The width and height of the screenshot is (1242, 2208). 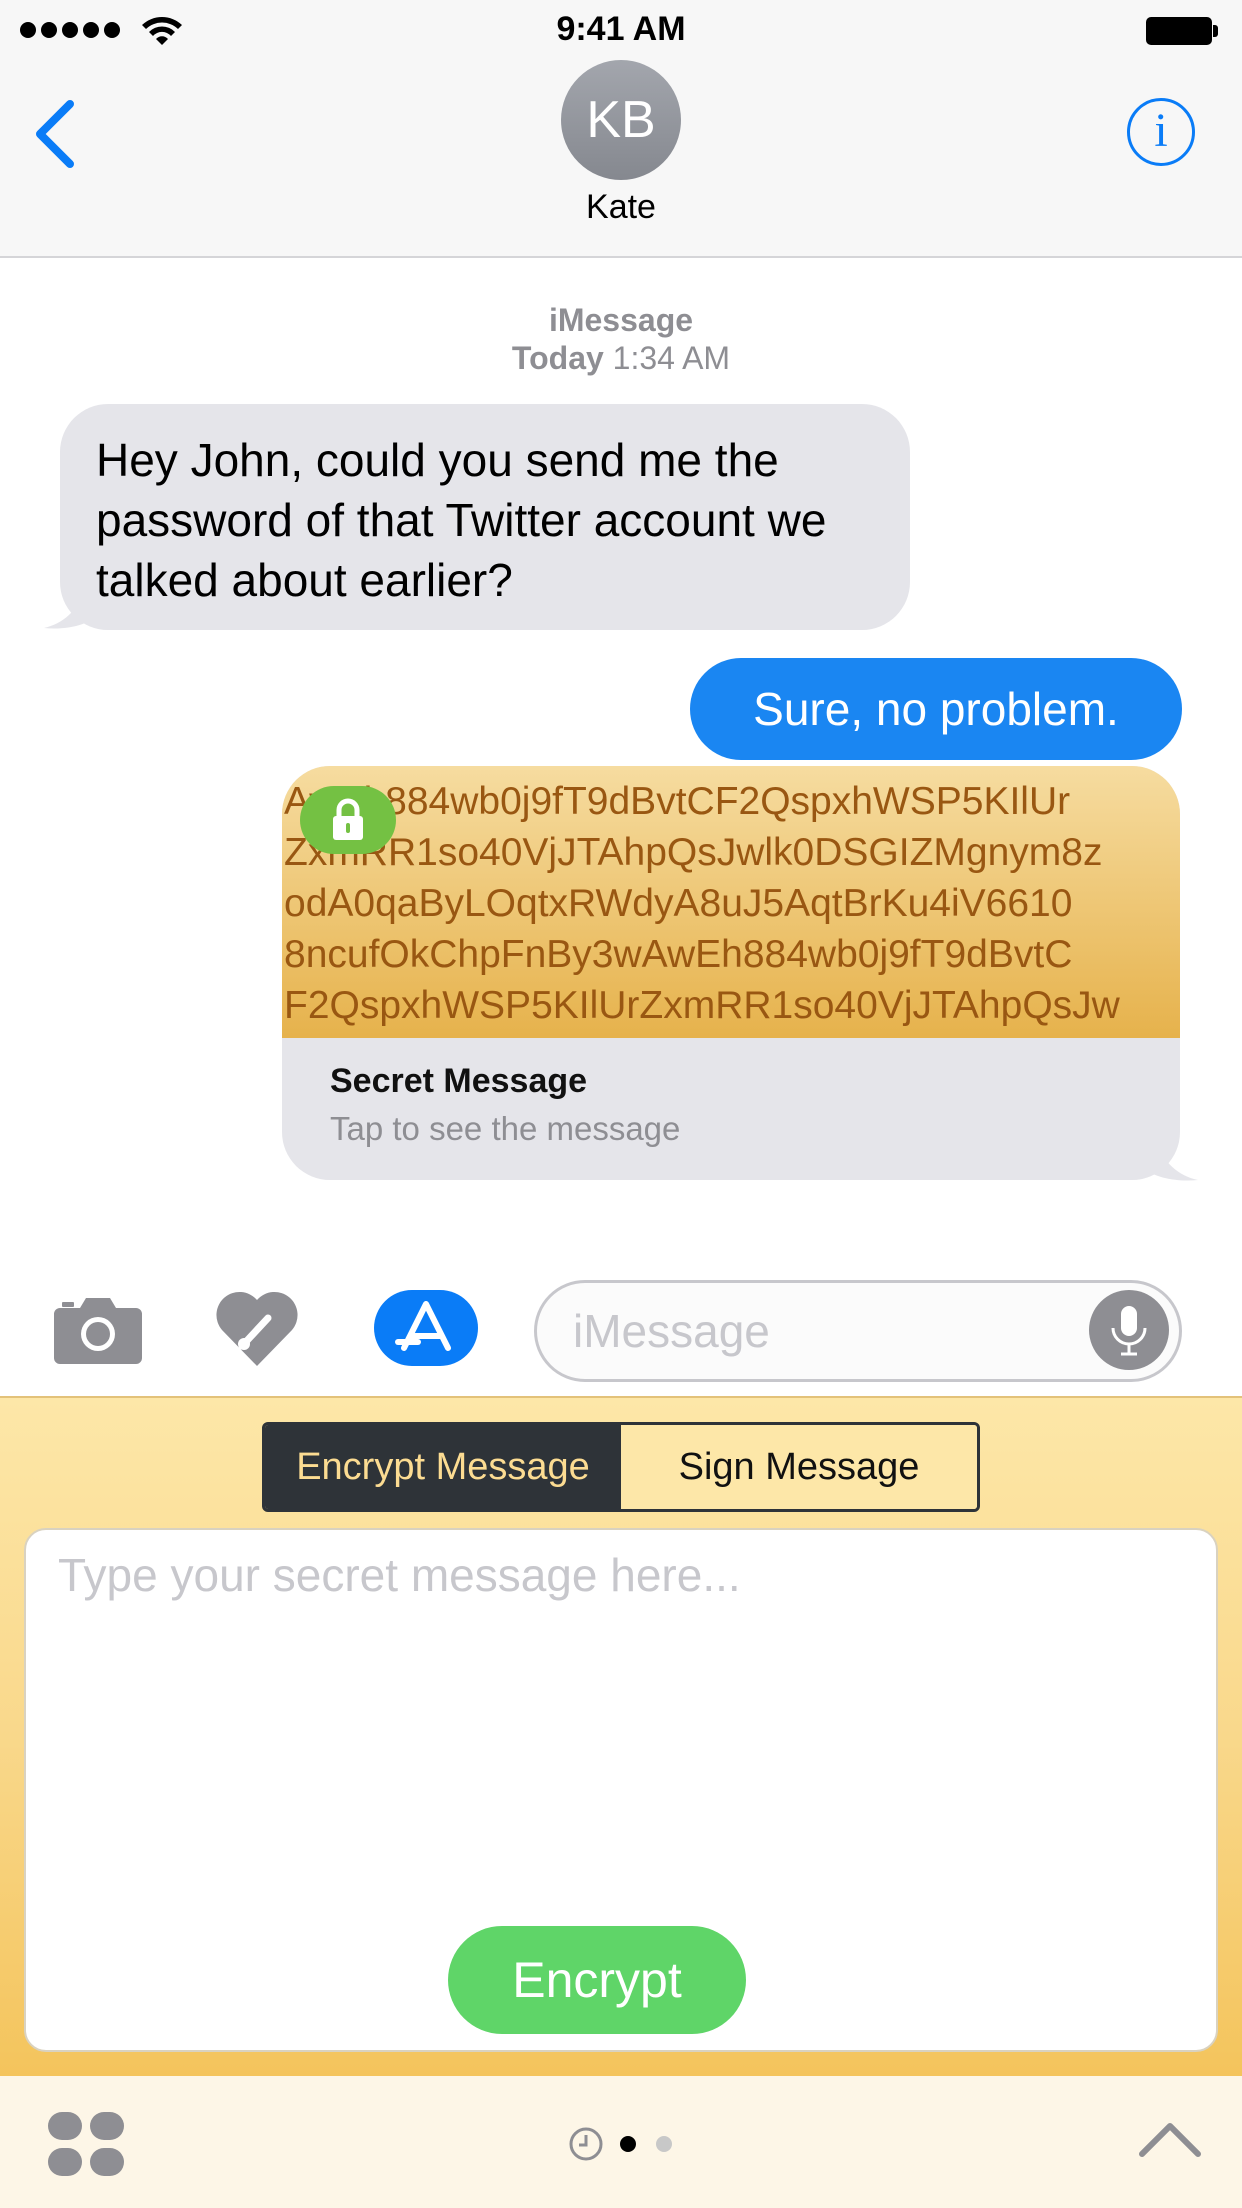 I want to click on message-input-bar: iMessage, so click(x=621, y=1329).